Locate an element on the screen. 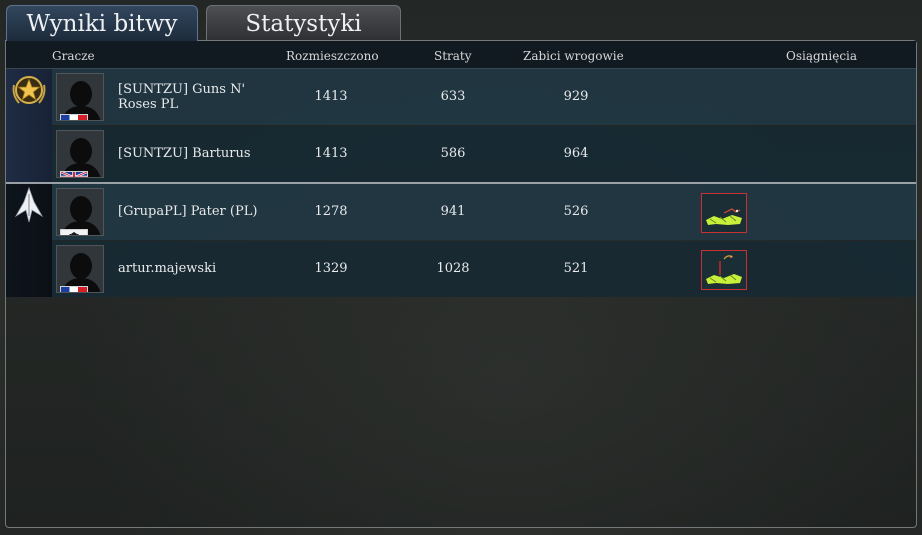 The width and height of the screenshot is (922, 535). losses-value: 586 is located at coordinates (453, 153).